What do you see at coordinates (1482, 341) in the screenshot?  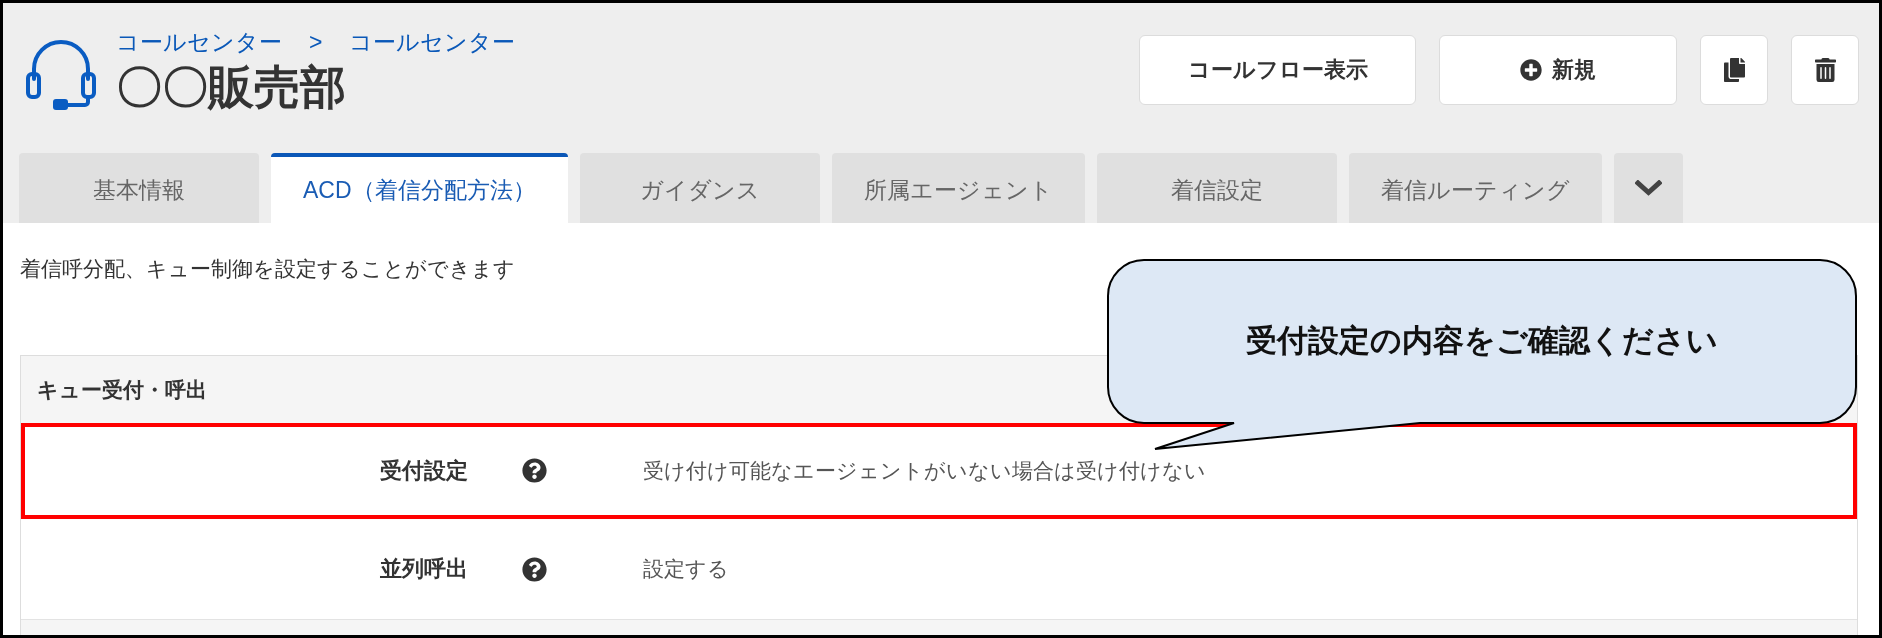 I see `callout-text: 受付設定の内容をご確認ください` at bounding box center [1482, 341].